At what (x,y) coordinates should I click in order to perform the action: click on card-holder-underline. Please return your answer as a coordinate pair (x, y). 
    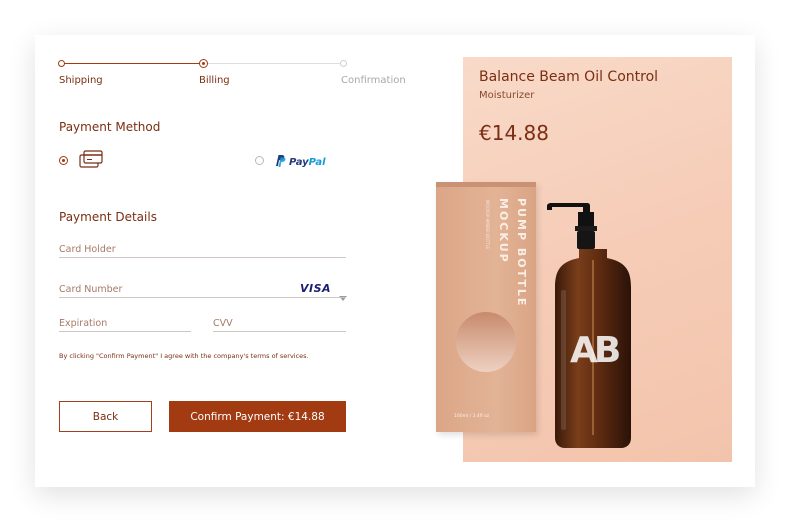
    Looking at the image, I should click on (202, 257).